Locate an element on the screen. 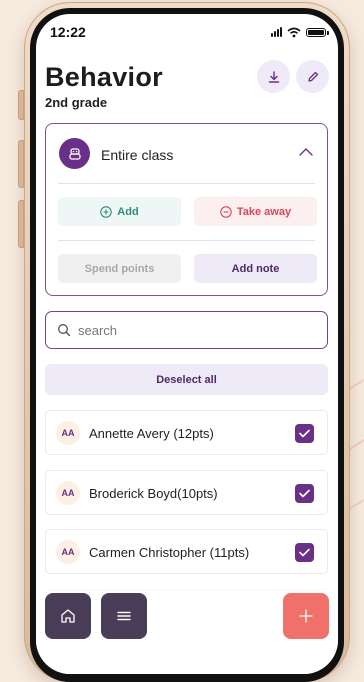  home-icon is located at coordinates (68, 616).